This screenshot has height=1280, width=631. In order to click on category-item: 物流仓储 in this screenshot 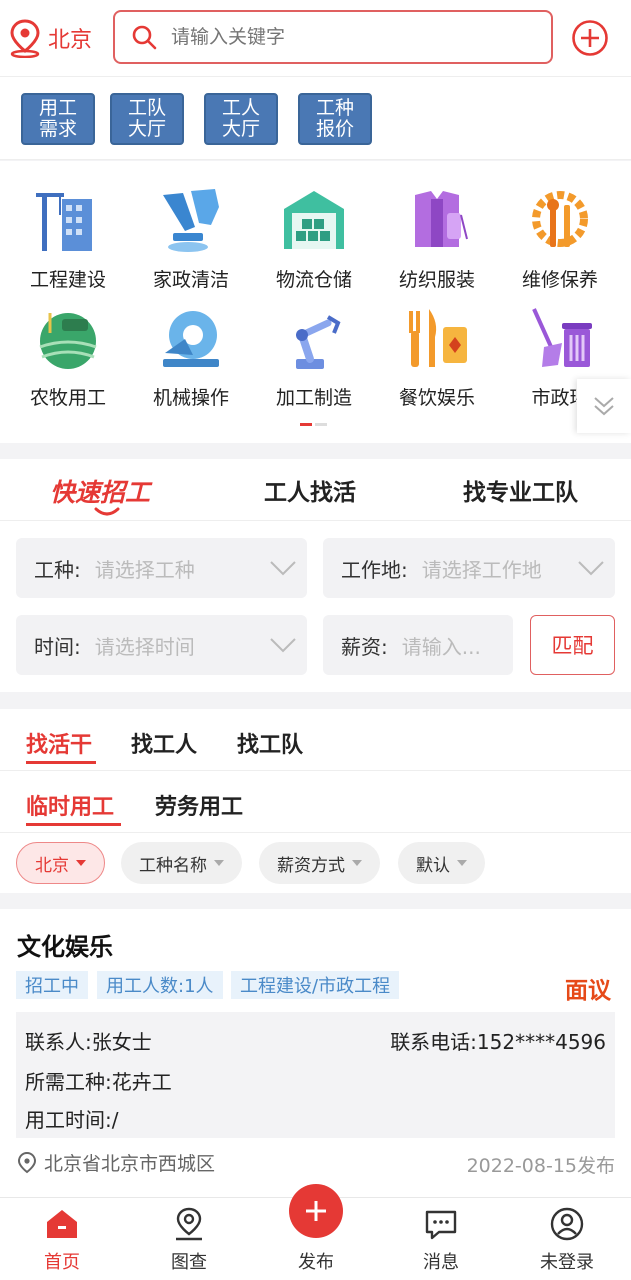, I will do `click(314, 238)`.